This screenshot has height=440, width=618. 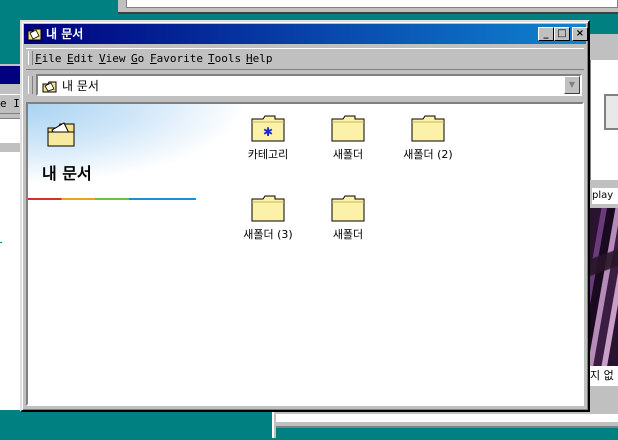 What do you see at coordinates (306, 34) in the screenshot?
I see `title-bar: 내 문서 _ □ ×` at bounding box center [306, 34].